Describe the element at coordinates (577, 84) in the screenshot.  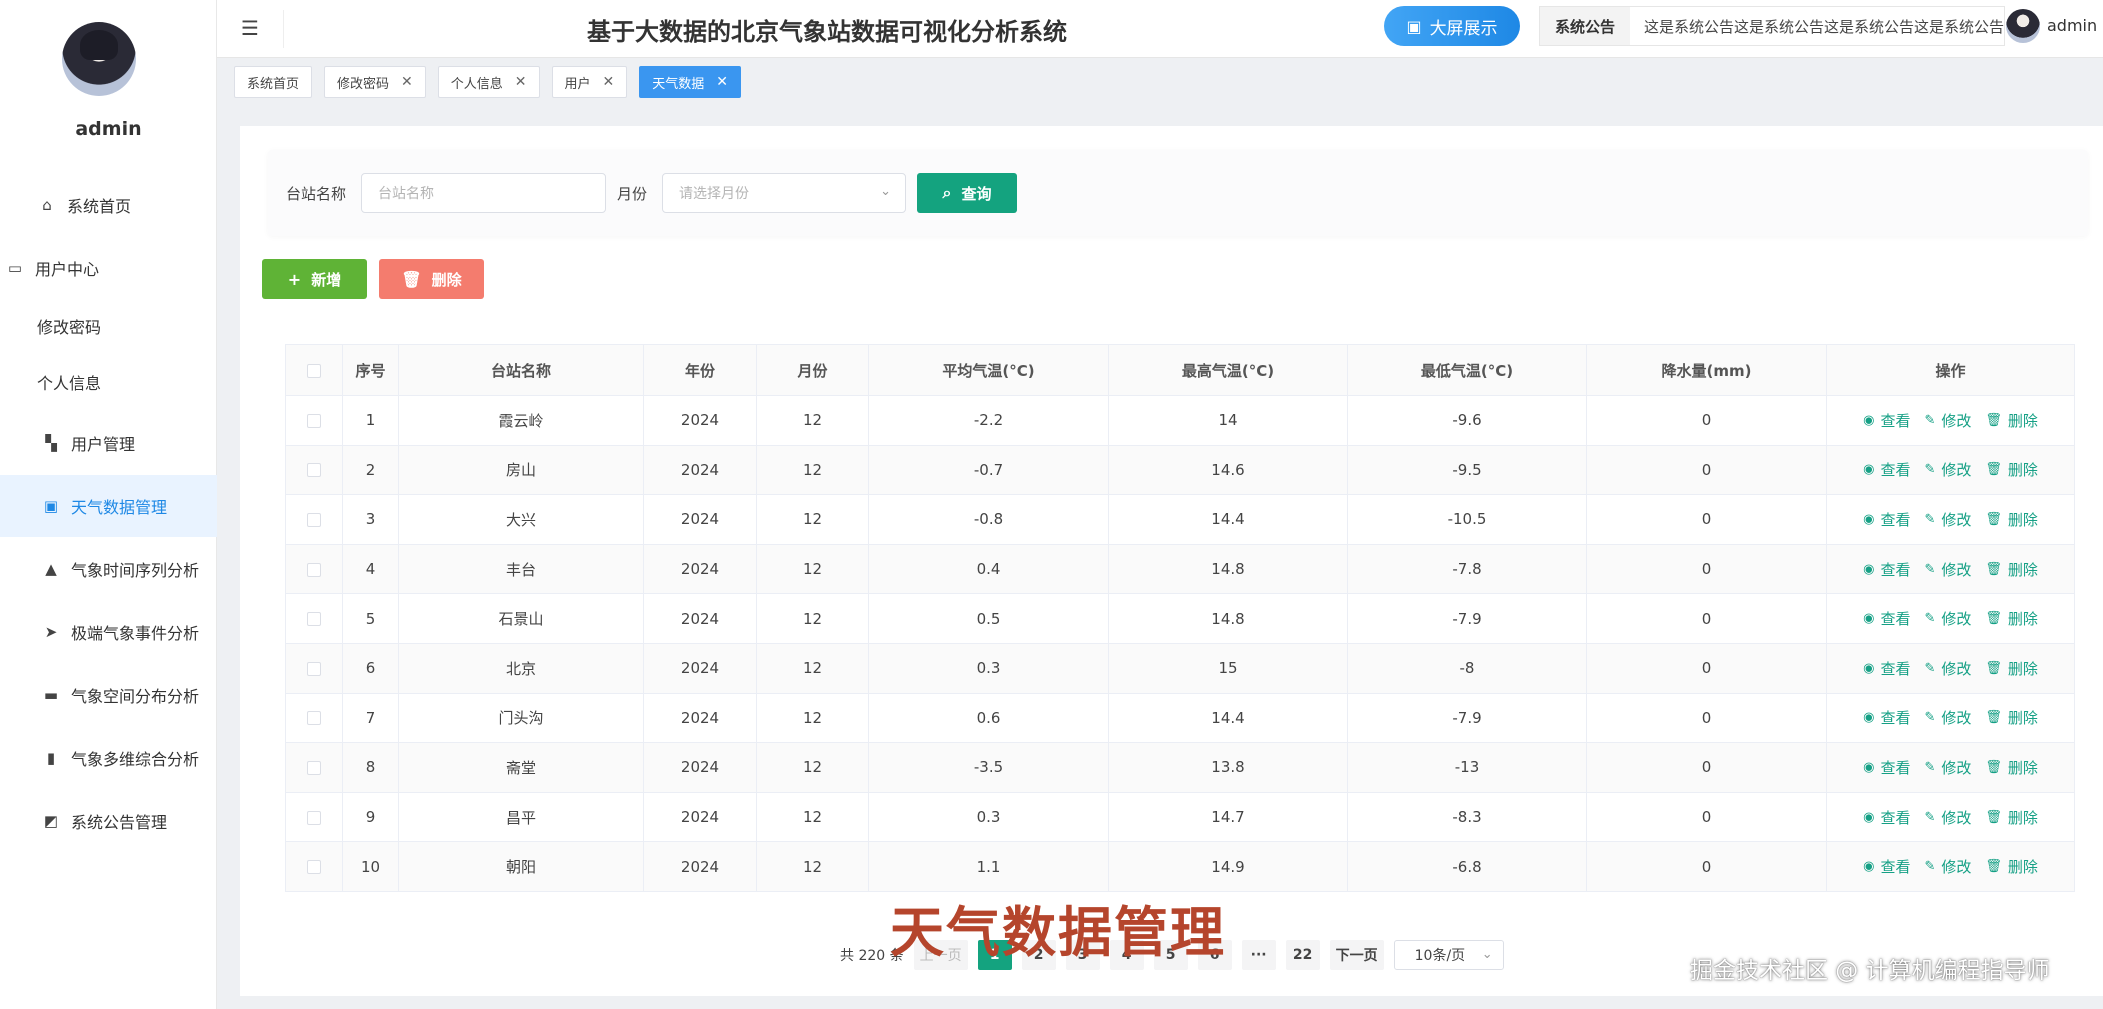
I see `tab-label: 用户` at that location.